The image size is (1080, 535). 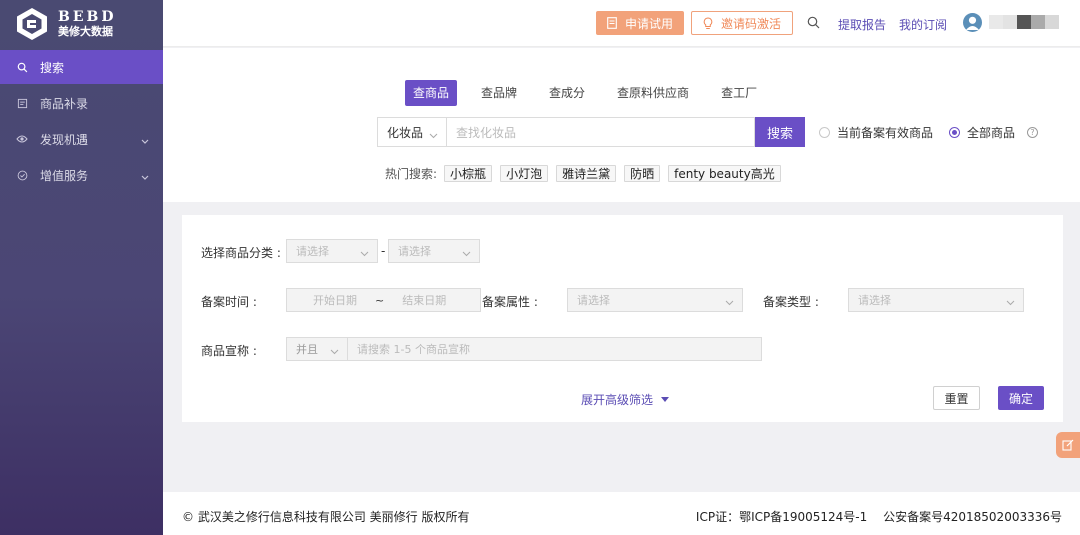 What do you see at coordinates (229, 351) in the screenshot?
I see `claim-label: 商品宣称 :` at bounding box center [229, 351].